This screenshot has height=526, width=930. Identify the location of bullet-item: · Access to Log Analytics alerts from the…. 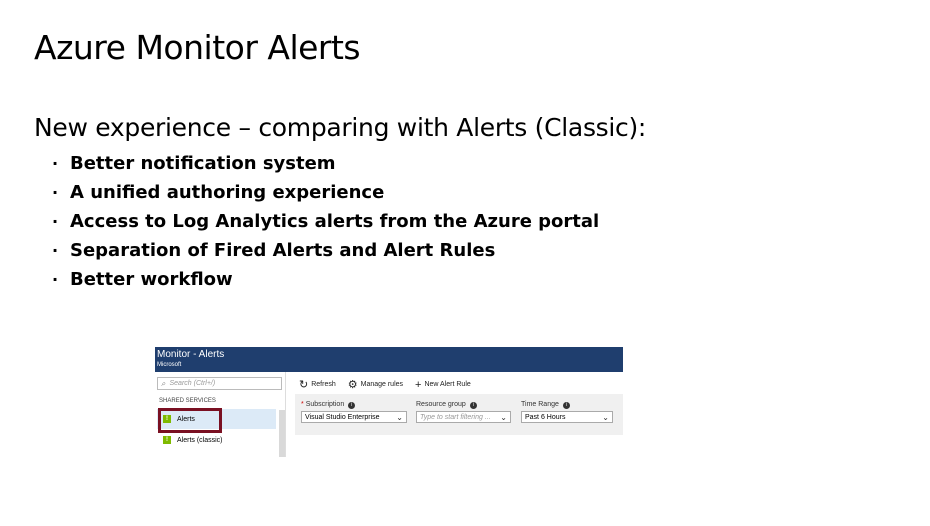
(325, 221).